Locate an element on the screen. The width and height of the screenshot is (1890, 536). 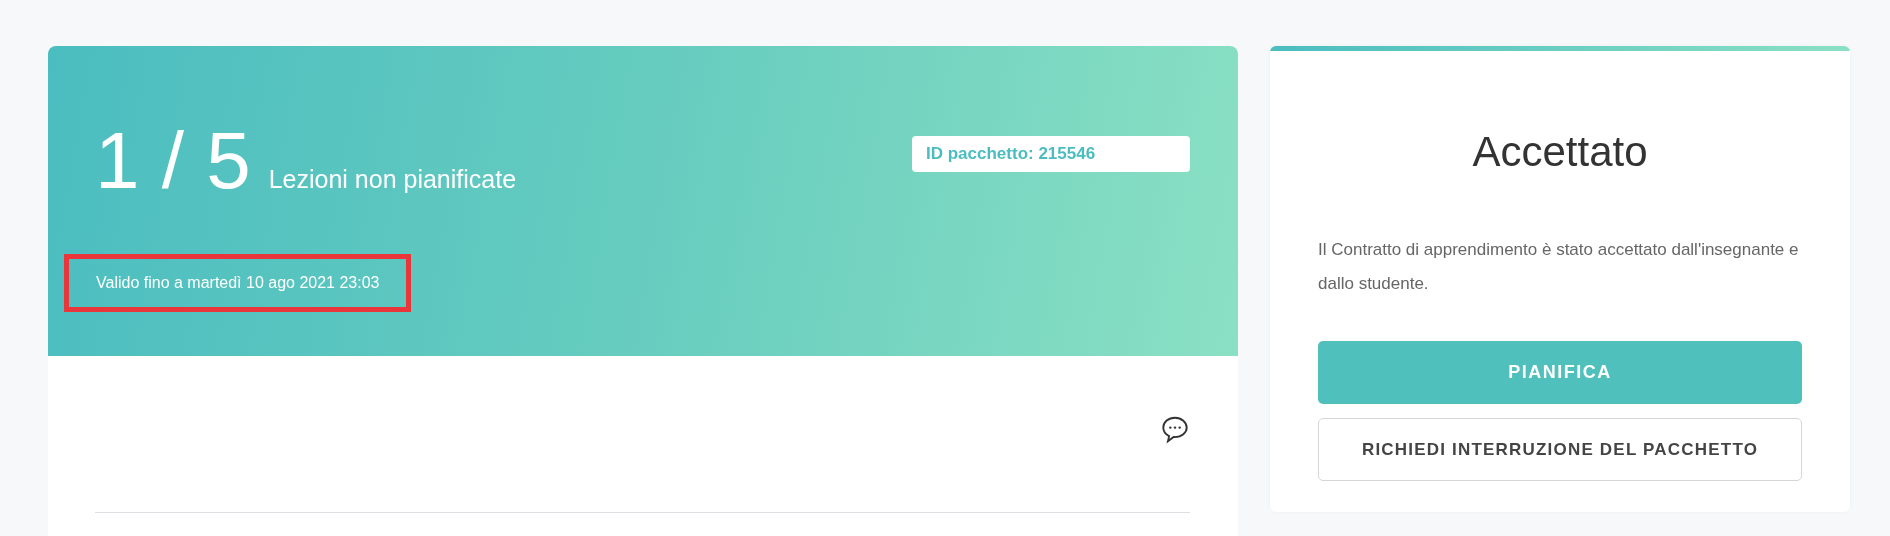
package-id-badge: ID pacchetto: 215546 is located at coordinates (1051, 154).